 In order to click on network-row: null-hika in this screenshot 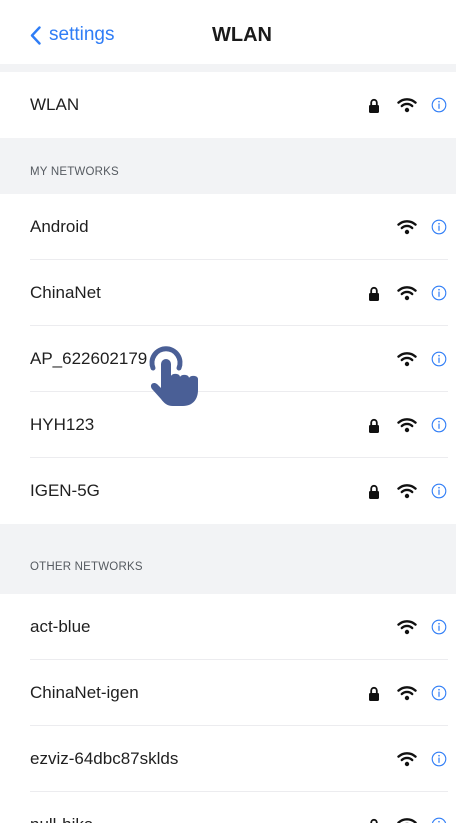, I will do `click(228, 807)`.